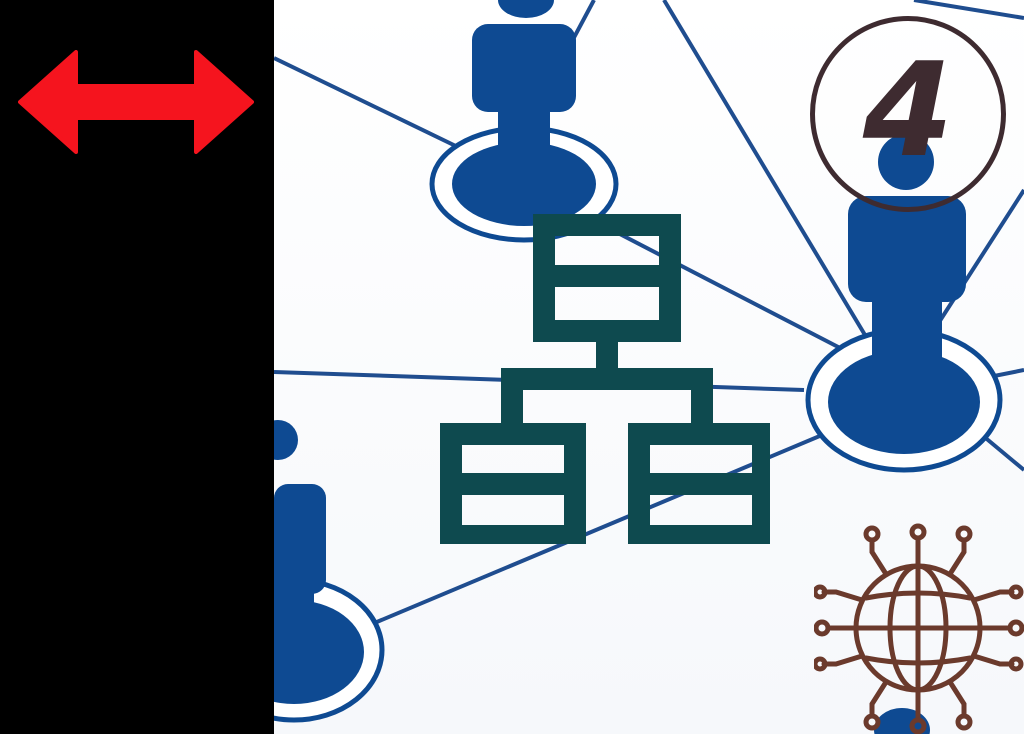 Image resolution: width=1024 pixels, height=734 pixels. Describe the element at coordinates (919, 628) in the screenshot. I see `global-network-icon` at that location.